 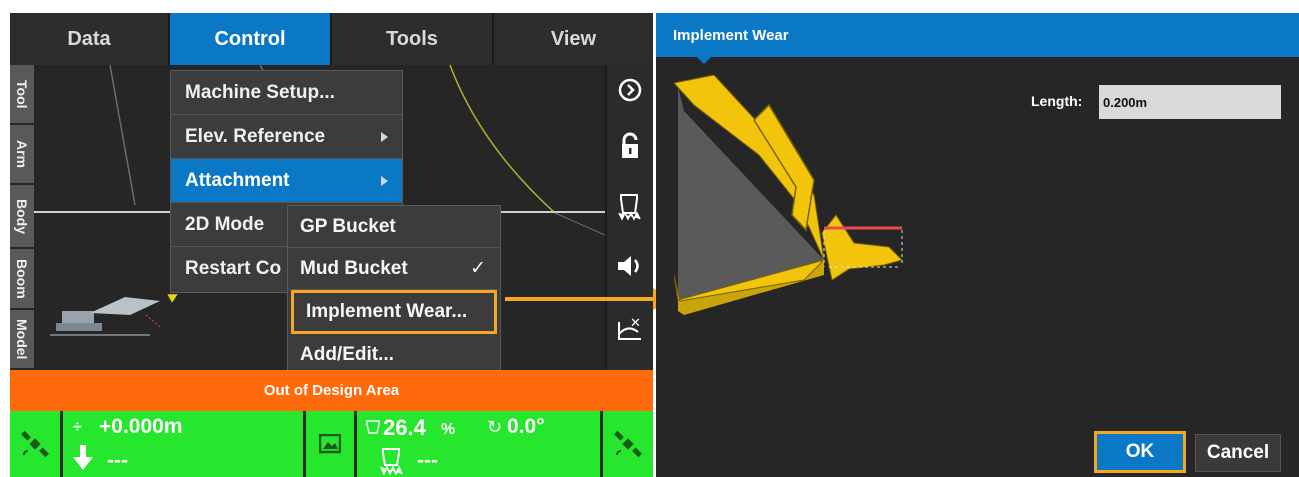 I want to click on elevation-value: +0.000m, so click(x=141, y=426).